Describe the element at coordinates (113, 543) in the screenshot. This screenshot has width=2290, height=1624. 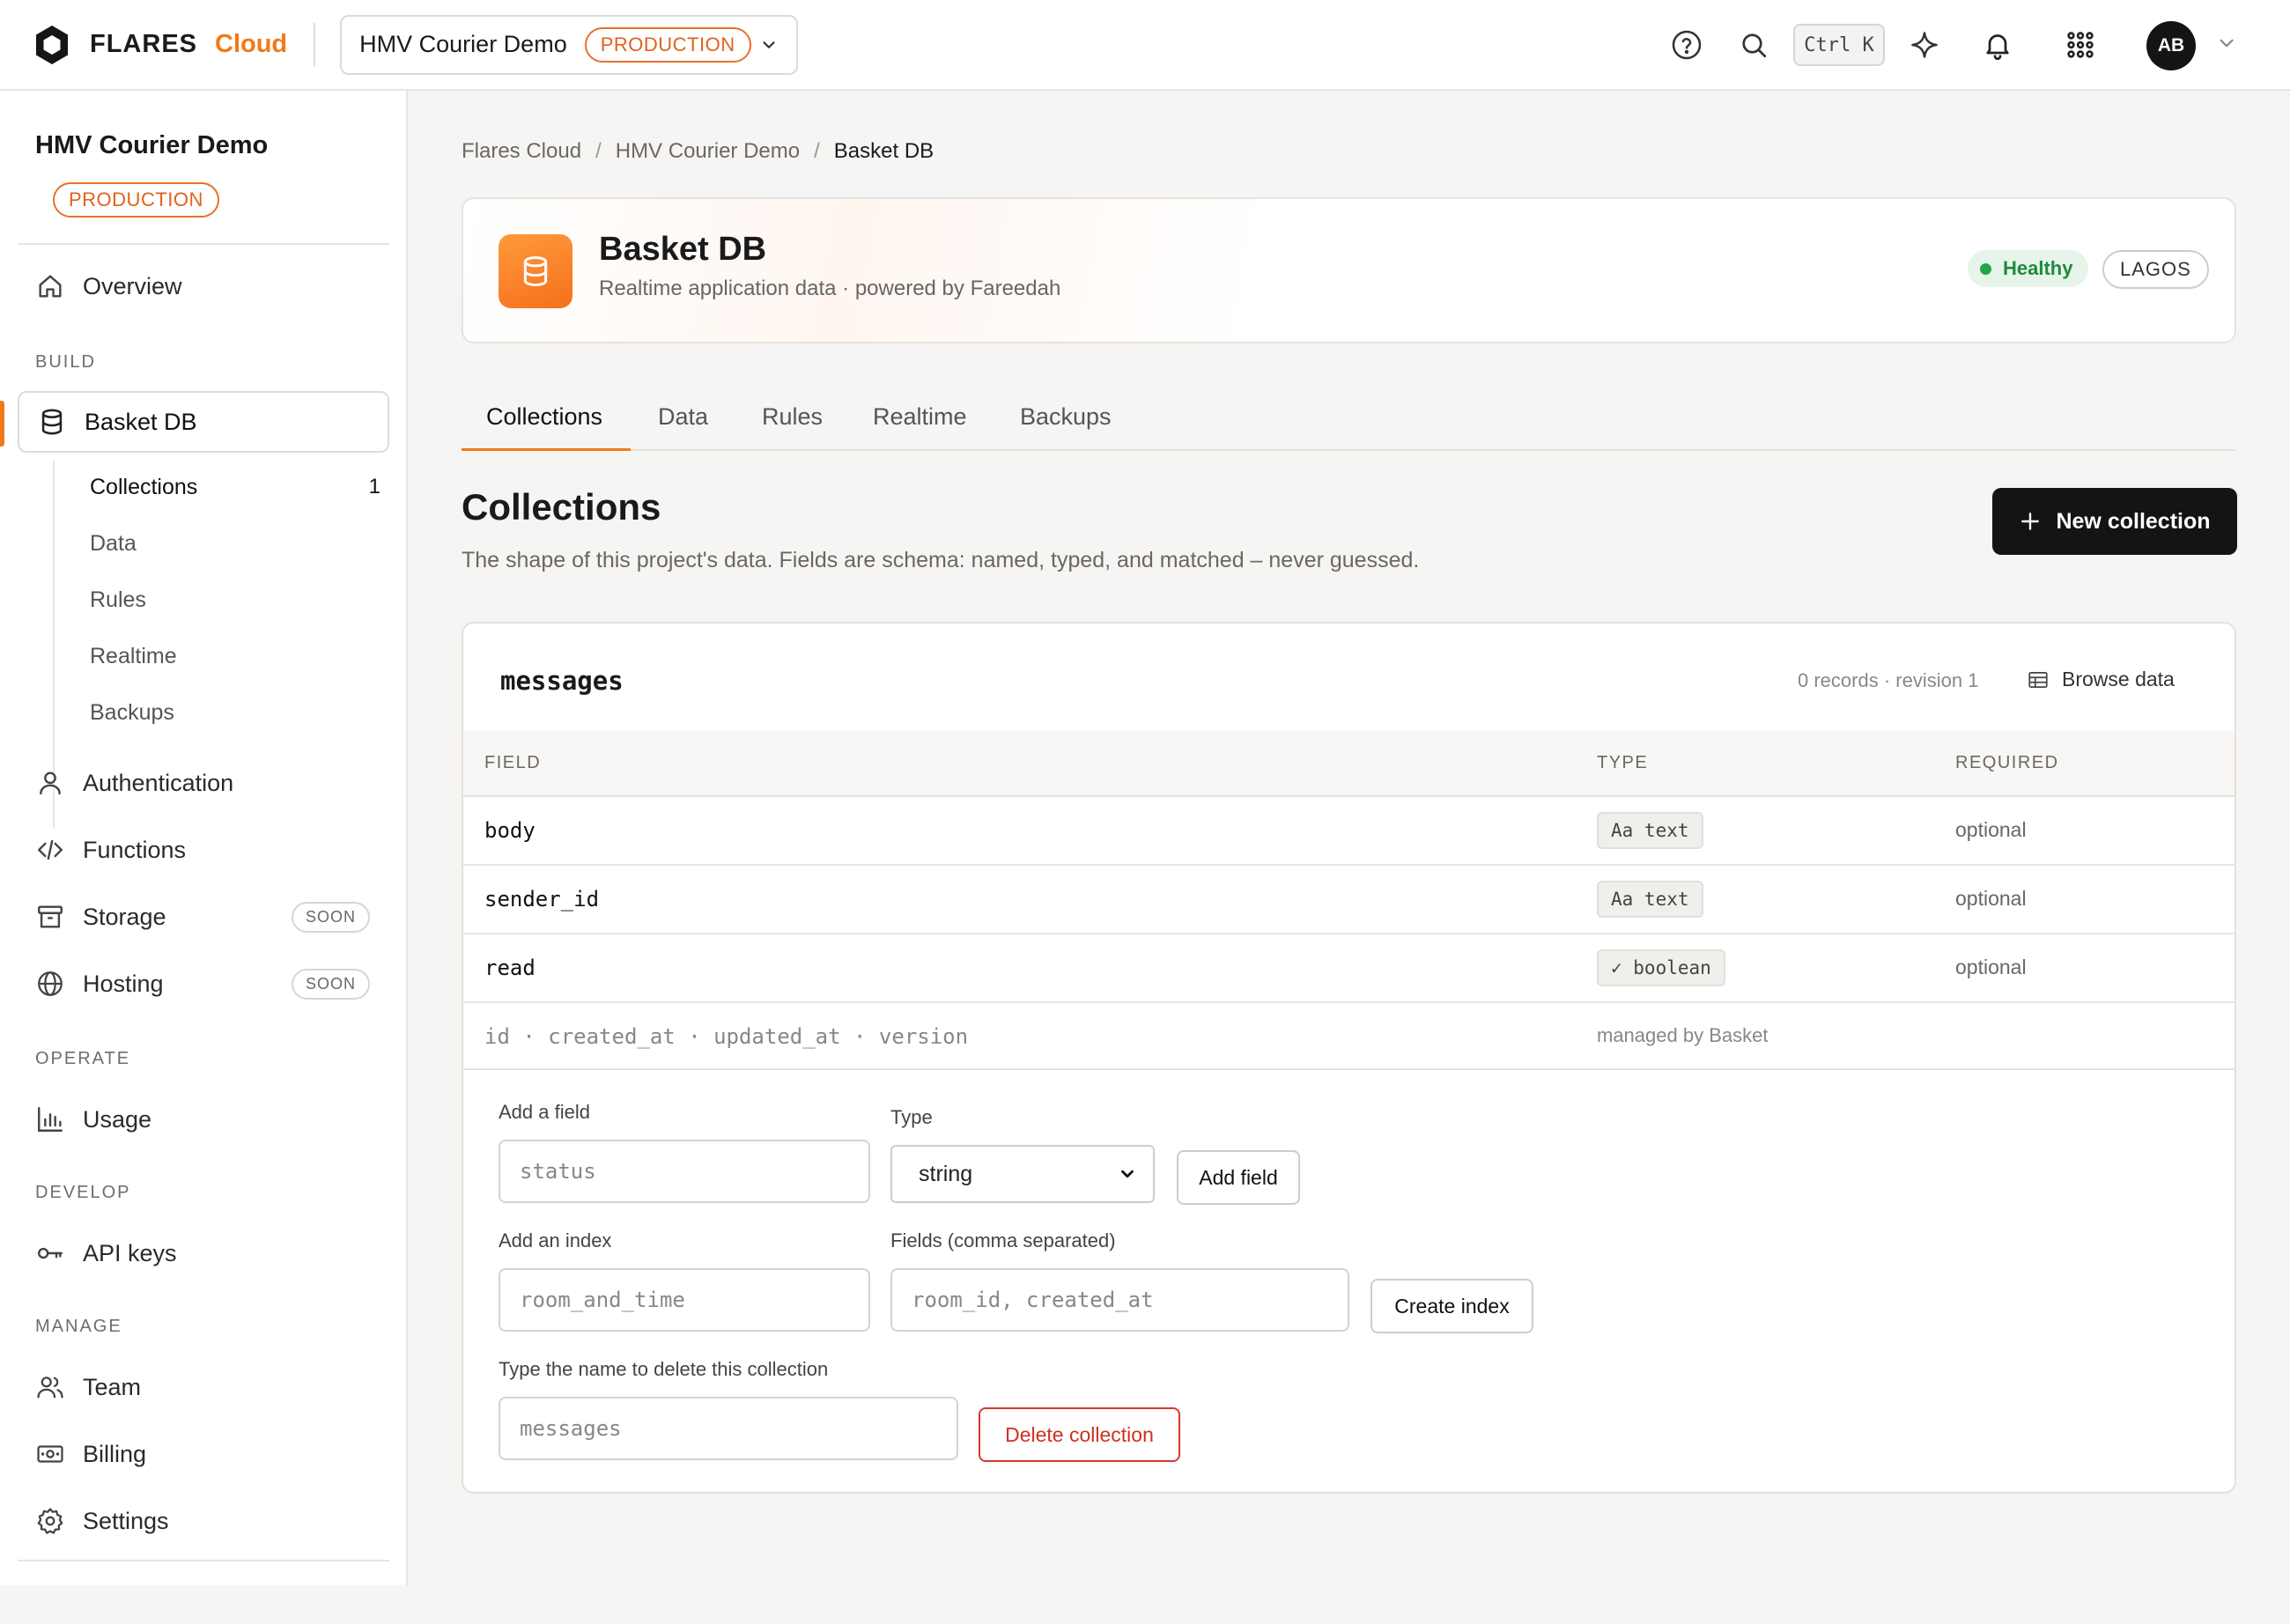
I see `subitem-label: Data` at that location.